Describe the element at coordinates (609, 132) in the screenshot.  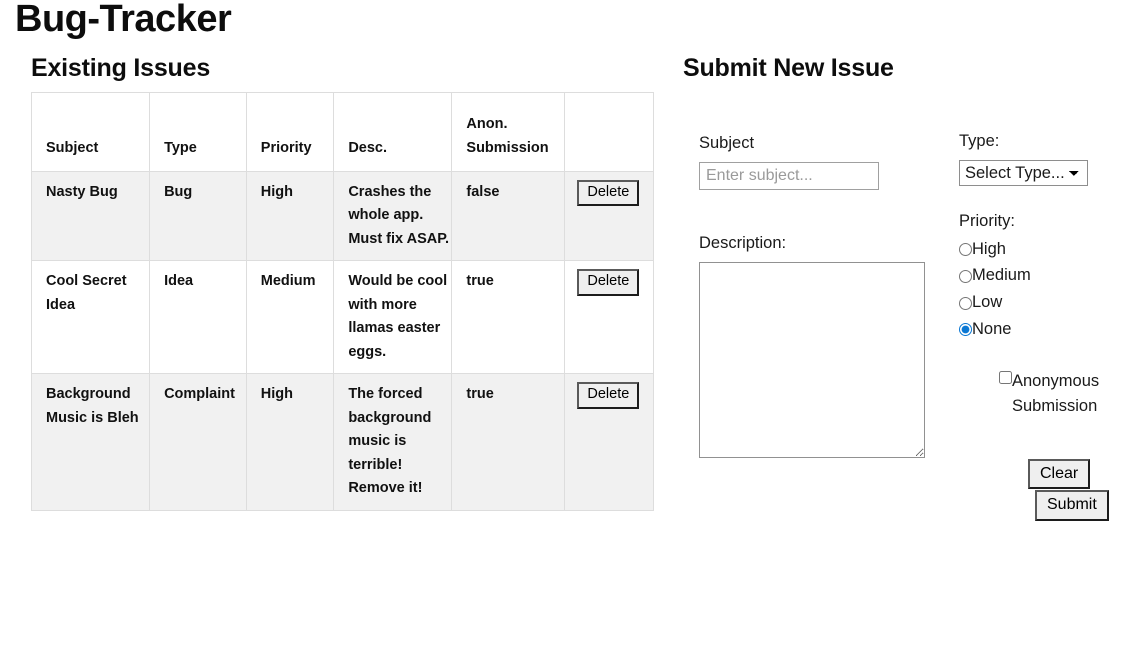
I see `column-header-actions` at that location.